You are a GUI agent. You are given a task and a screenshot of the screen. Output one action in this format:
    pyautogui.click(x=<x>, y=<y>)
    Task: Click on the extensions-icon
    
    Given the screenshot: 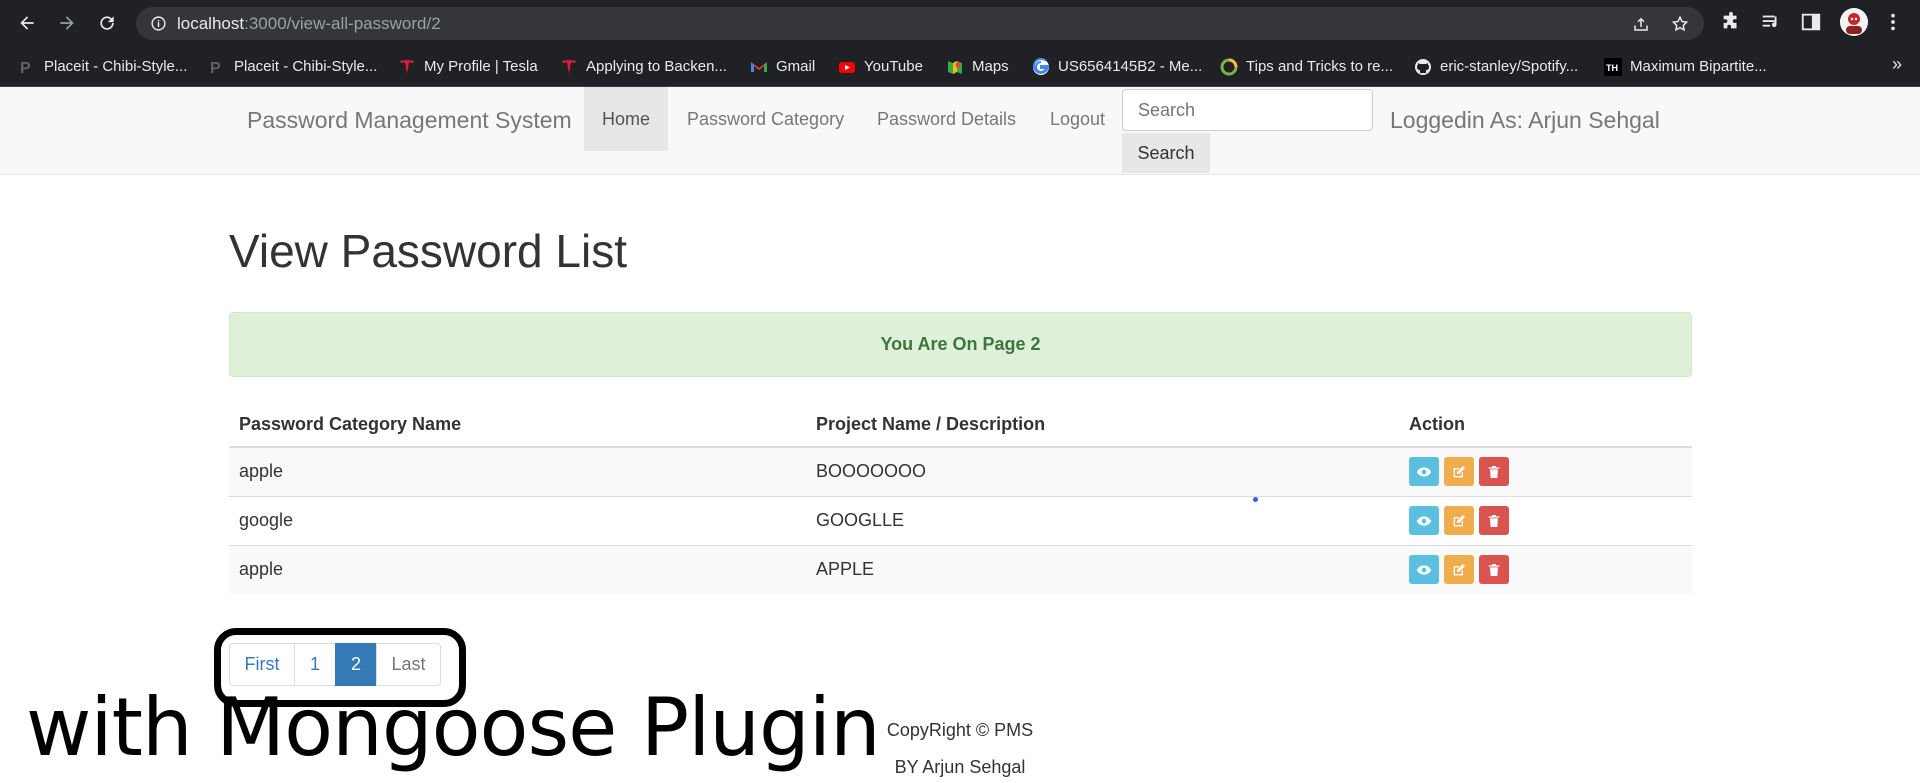 What is the action you would take?
    pyautogui.click(x=1731, y=22)
    